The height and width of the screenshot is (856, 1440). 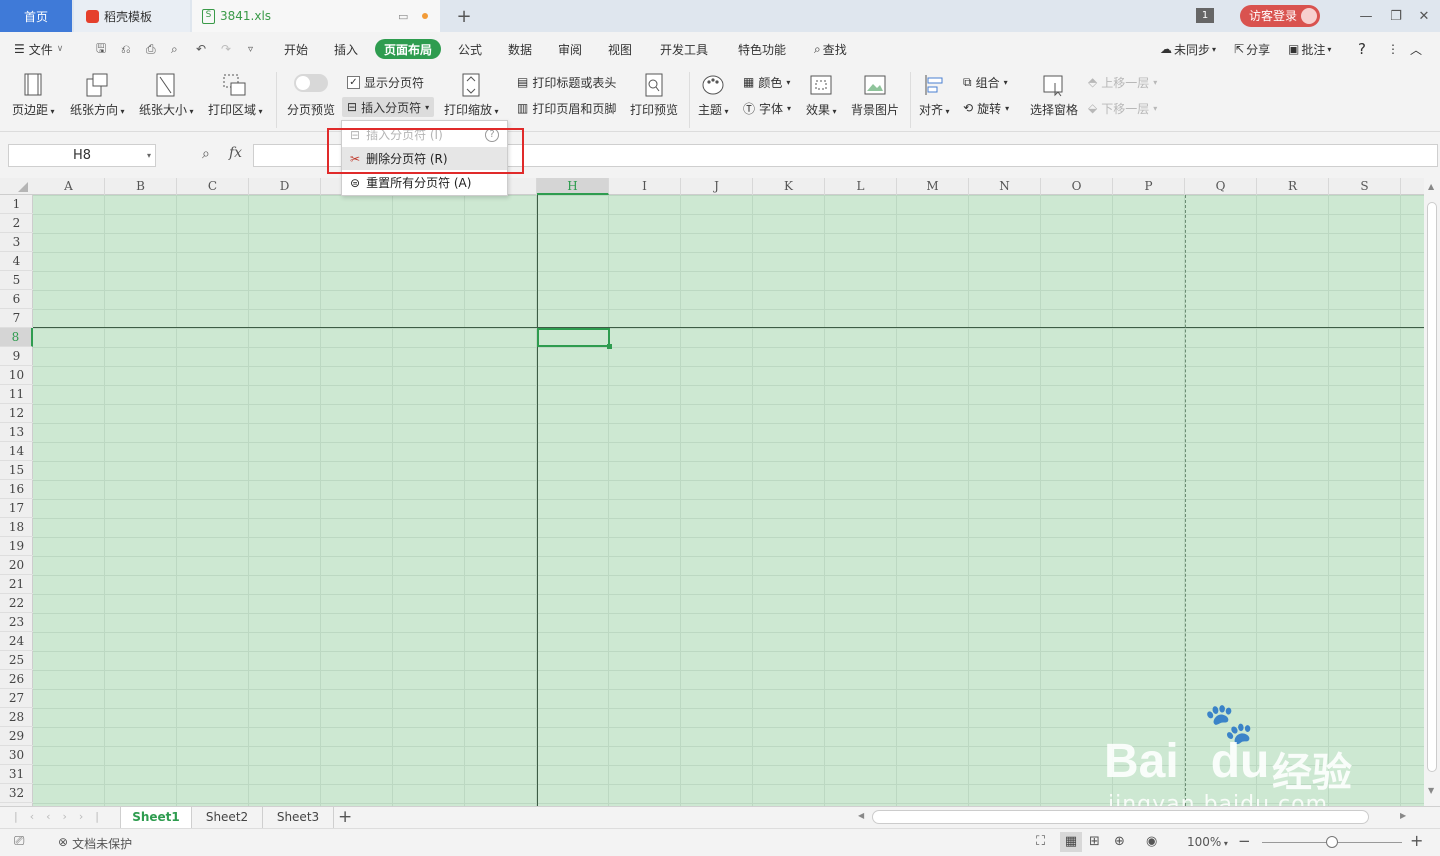 What do you see at coordinates (16, 356) in the screenshot?
I see `row-header: 9` at bounding box center [16, 356].